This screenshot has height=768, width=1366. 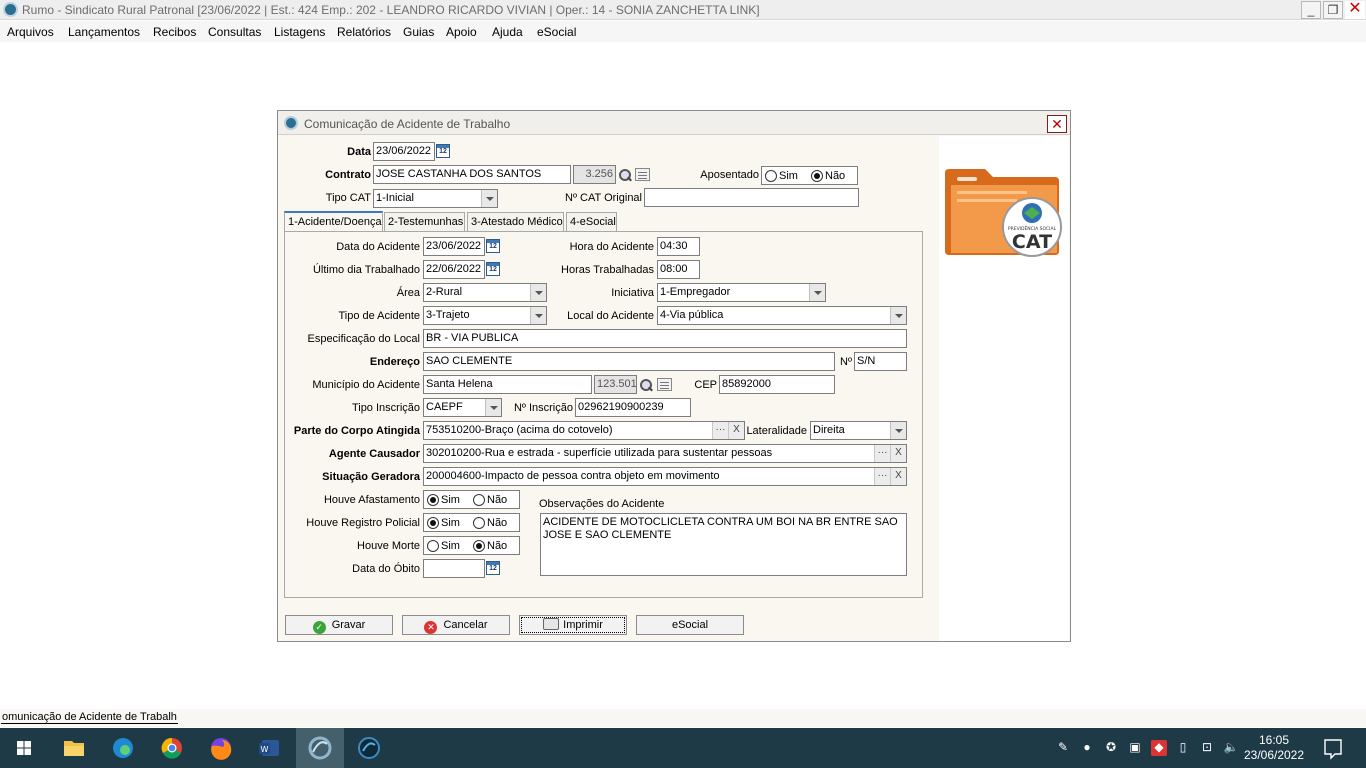 I want to click on obito-field, so click(x=454, y=568).